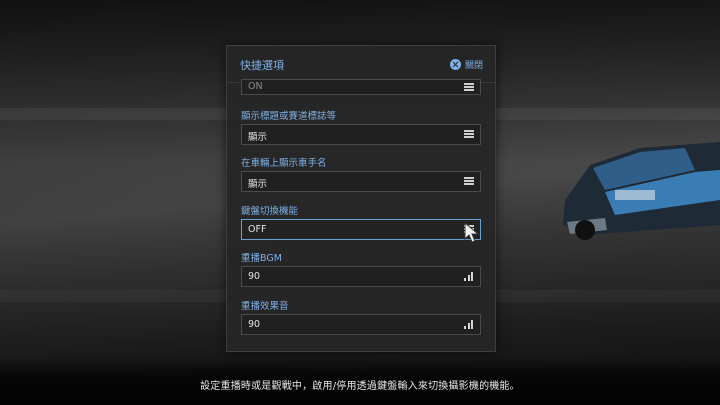 This screenshot has height=405, width=720. I want to click on option-label-keyboard-switch: 鍵盤切換機能, so click(270, 211).